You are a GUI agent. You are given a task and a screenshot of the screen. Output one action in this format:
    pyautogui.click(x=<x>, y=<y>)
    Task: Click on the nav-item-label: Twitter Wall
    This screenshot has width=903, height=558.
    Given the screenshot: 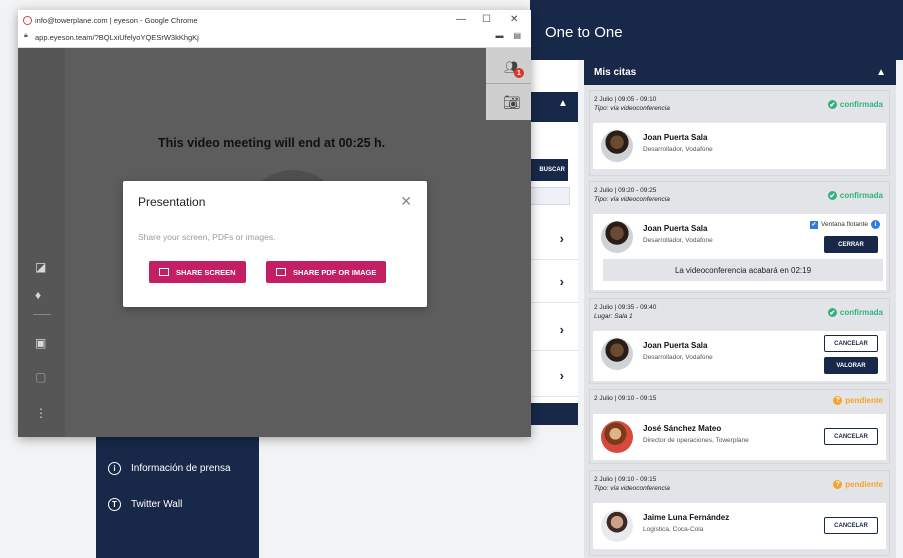 What is the action you would take?
    pyautogui.click(x=157, y=504)
    